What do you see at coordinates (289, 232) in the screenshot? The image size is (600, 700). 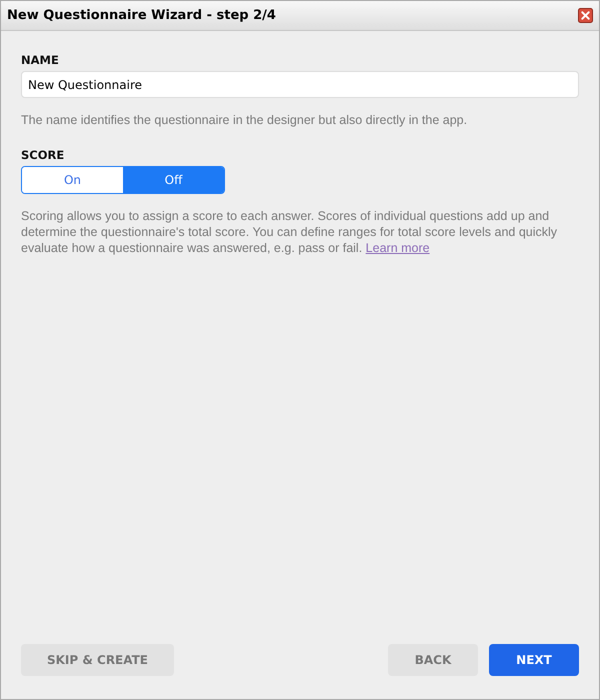 I see `description-text: Scoring allows you to assign a score to each answer. Scores of individual questions add up and determine the questionnaire's total score. You can define ranges for total score levels and quickly evaluate how a questionnaire was answered, e.g. pass or fail. Learn more` at bounding box center [289, 232].